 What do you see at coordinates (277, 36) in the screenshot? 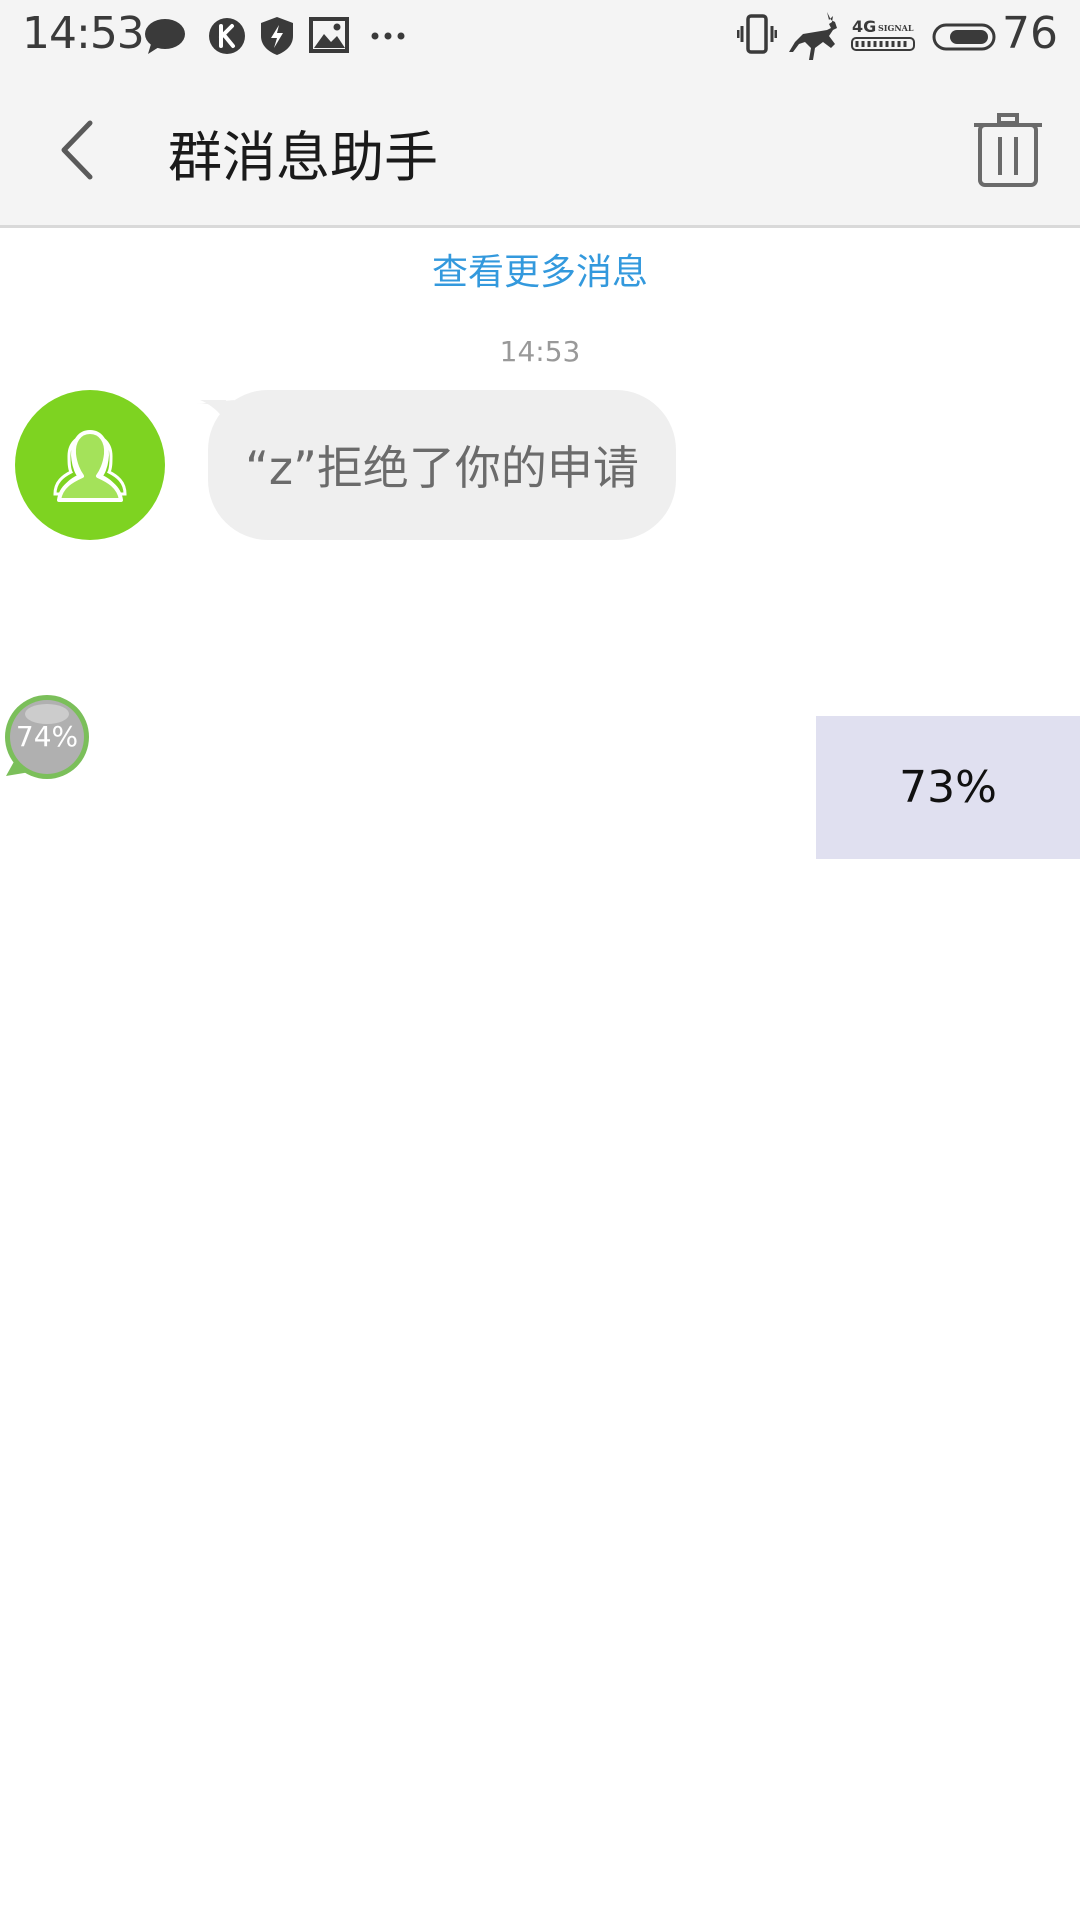
I see `shield-bolt-icon` at bounding box center [277, 36].